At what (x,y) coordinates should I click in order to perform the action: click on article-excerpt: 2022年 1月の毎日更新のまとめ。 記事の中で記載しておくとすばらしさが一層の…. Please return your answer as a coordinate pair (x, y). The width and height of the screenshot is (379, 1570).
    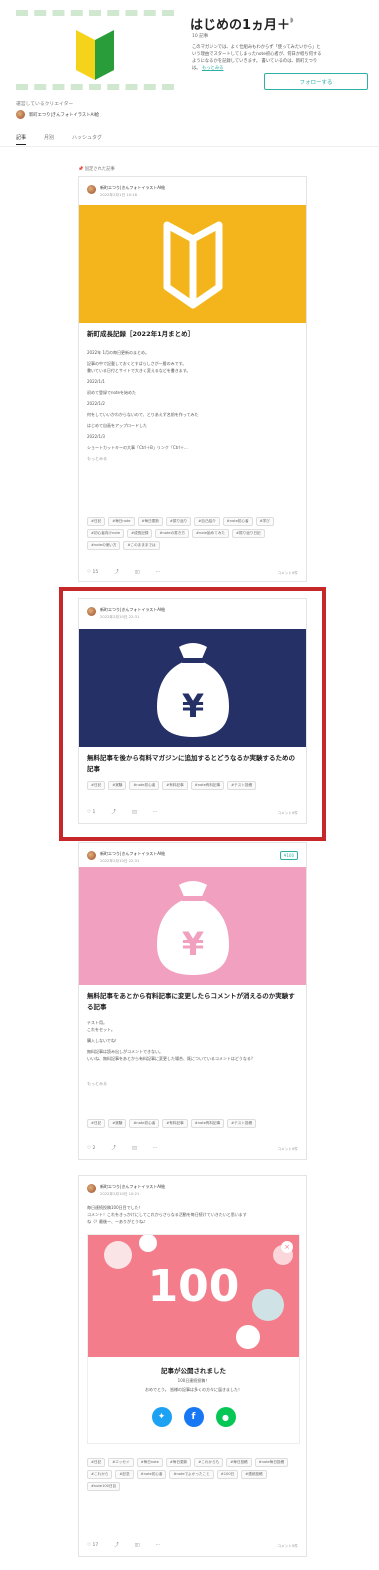
    Looking at the image, I should click on (193, 405).